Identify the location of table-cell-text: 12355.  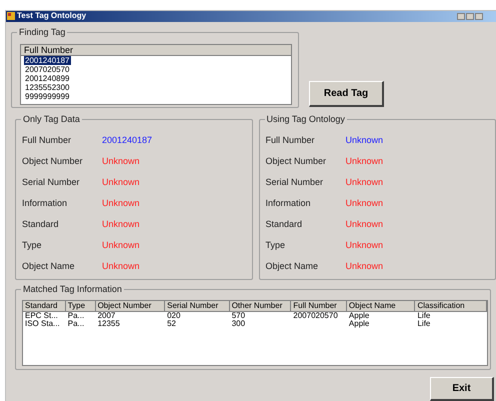
(109, 324).